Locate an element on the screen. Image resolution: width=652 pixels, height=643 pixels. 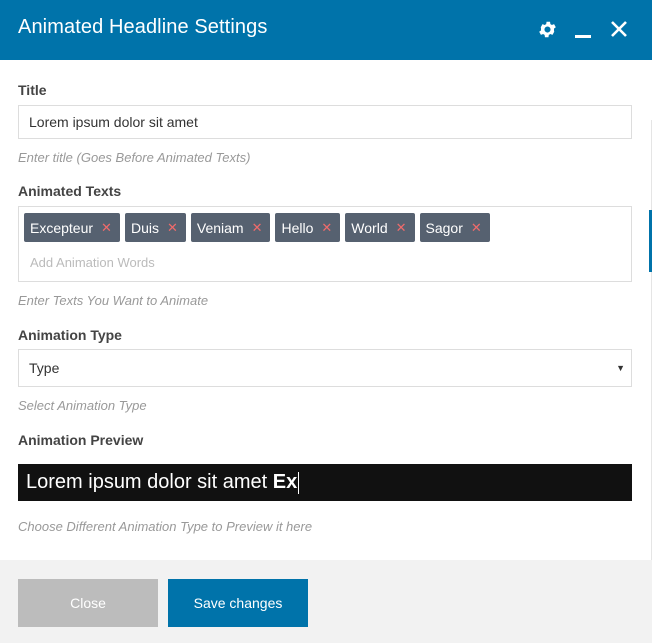
preview-animated-text: Ex is located at coordinates (285, 482).